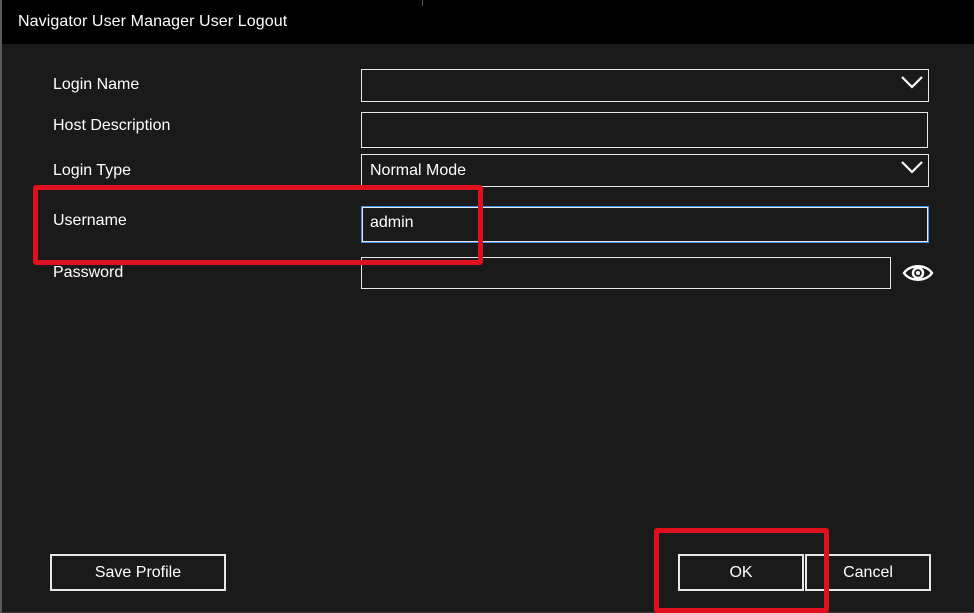 The height and width of the screenshot is (613, 974). What do you see at coordinates (418, 170) in the screenshot?
I see `login-type-value: Normal Mode` at bounding box center [418, 170].